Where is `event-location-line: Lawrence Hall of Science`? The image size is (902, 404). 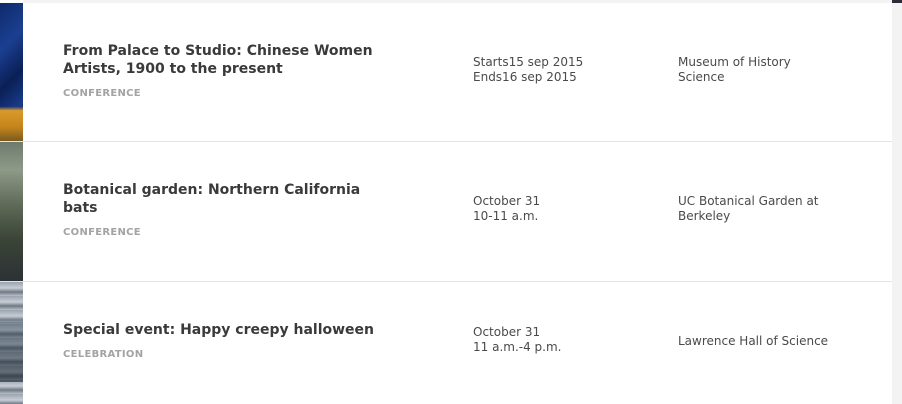 event-location-line: Lawrence Hall of Science is located at coordinates (753, 341).